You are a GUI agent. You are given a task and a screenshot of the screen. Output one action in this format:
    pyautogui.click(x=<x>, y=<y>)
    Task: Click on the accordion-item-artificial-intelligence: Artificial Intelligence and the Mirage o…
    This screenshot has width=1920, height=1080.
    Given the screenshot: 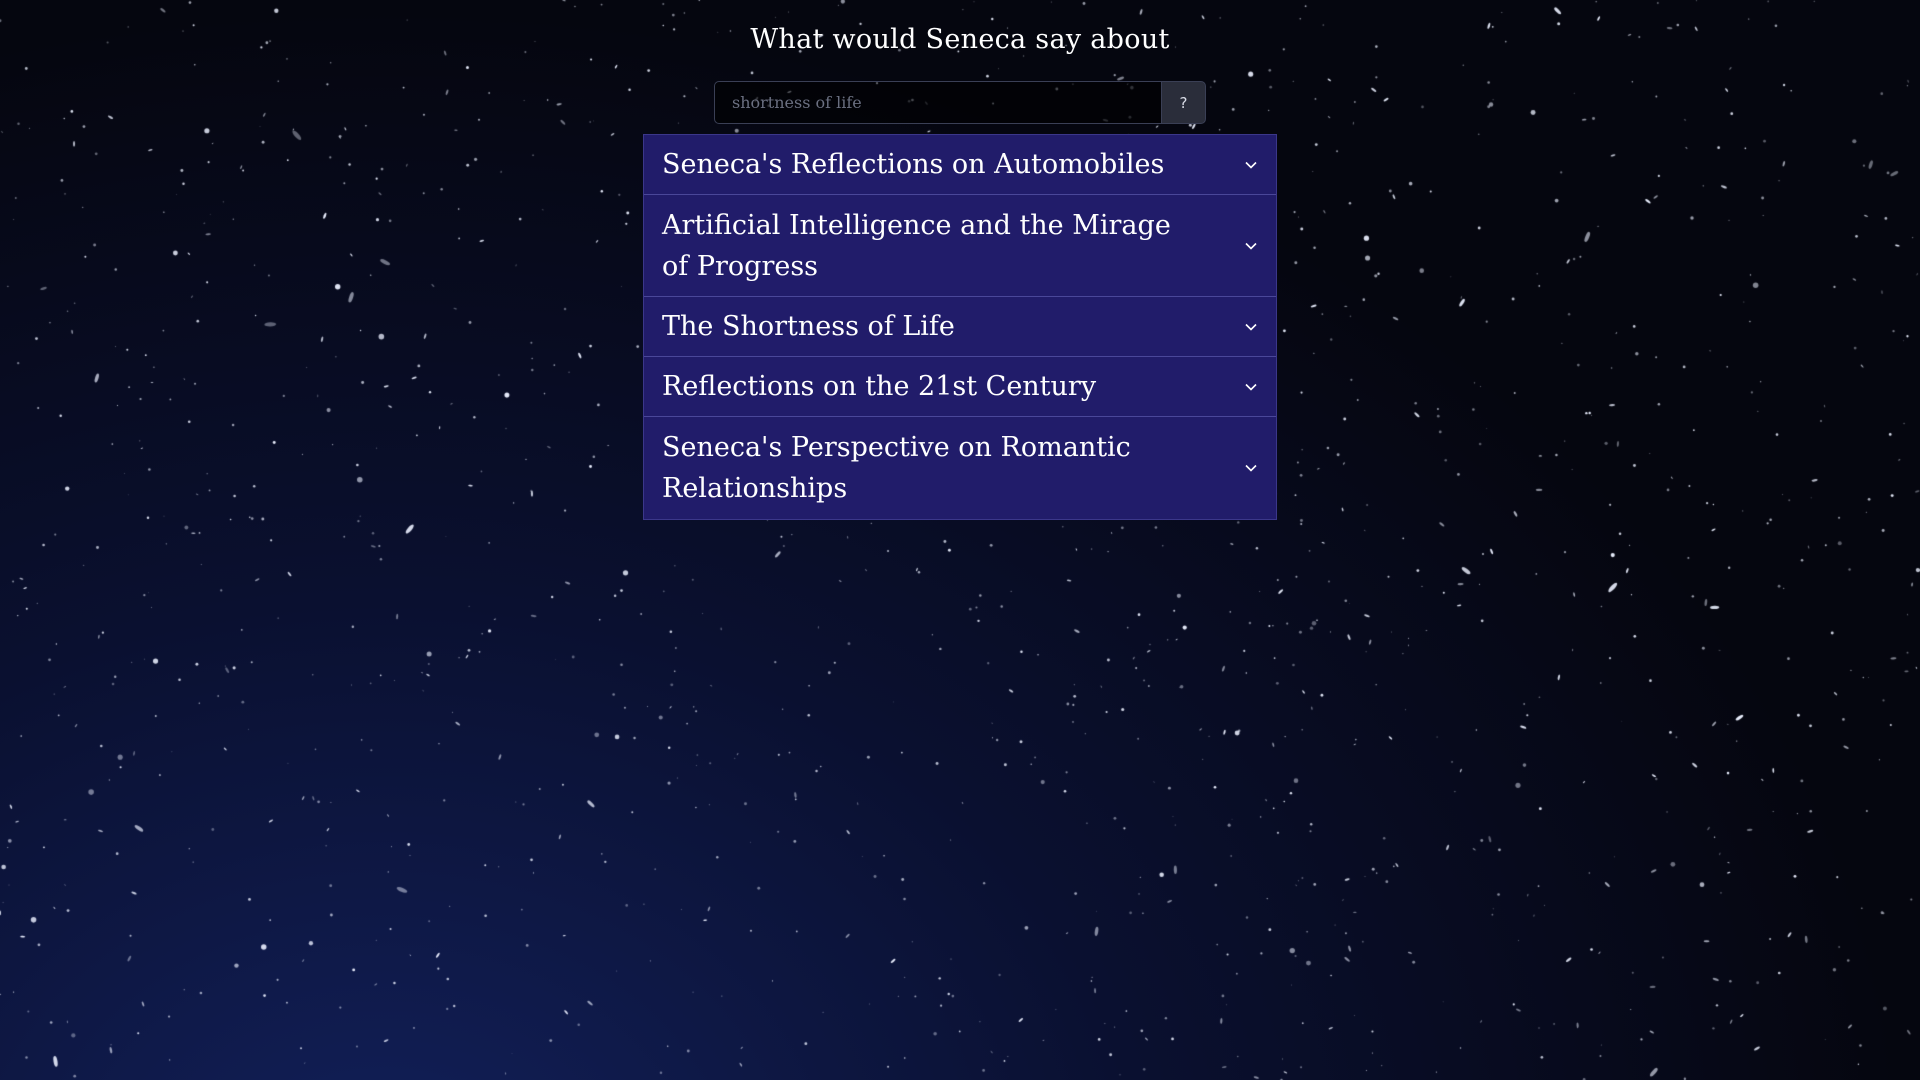 What is the action you would take?
    pyautogui.click(x=960, y=246)
    